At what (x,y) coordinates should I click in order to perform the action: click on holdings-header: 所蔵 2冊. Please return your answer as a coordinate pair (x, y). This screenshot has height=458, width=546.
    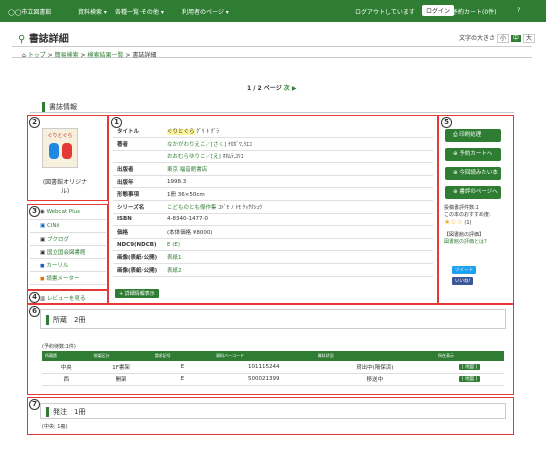
    Looking at the image, I should click on (273, 319).